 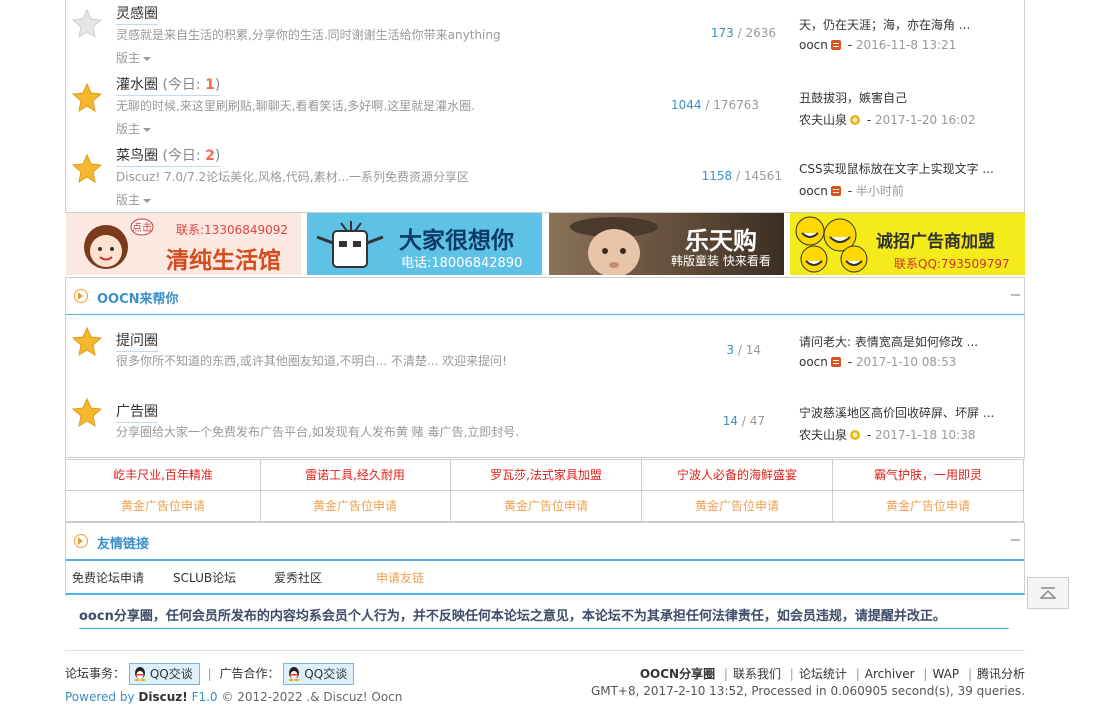 What do you see at coordinates (1001, 674) in the screenshot?
I see `footer-link-tencent: 腾讯分析` at bounding box center [1001, 674].